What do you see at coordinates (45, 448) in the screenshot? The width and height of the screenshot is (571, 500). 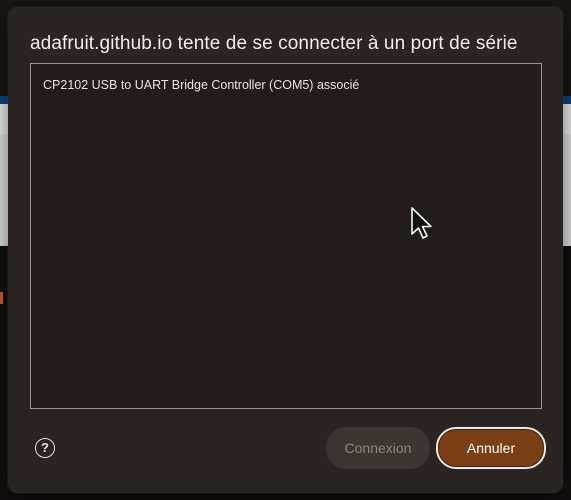 I see `help-icon: ?` at bounding box center [45, 448].